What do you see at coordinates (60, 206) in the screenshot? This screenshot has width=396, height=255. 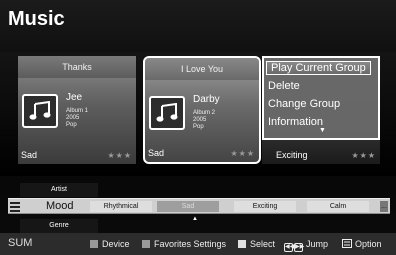 I see `sort-option-mood: Mood` at bounding box center [60, 206].